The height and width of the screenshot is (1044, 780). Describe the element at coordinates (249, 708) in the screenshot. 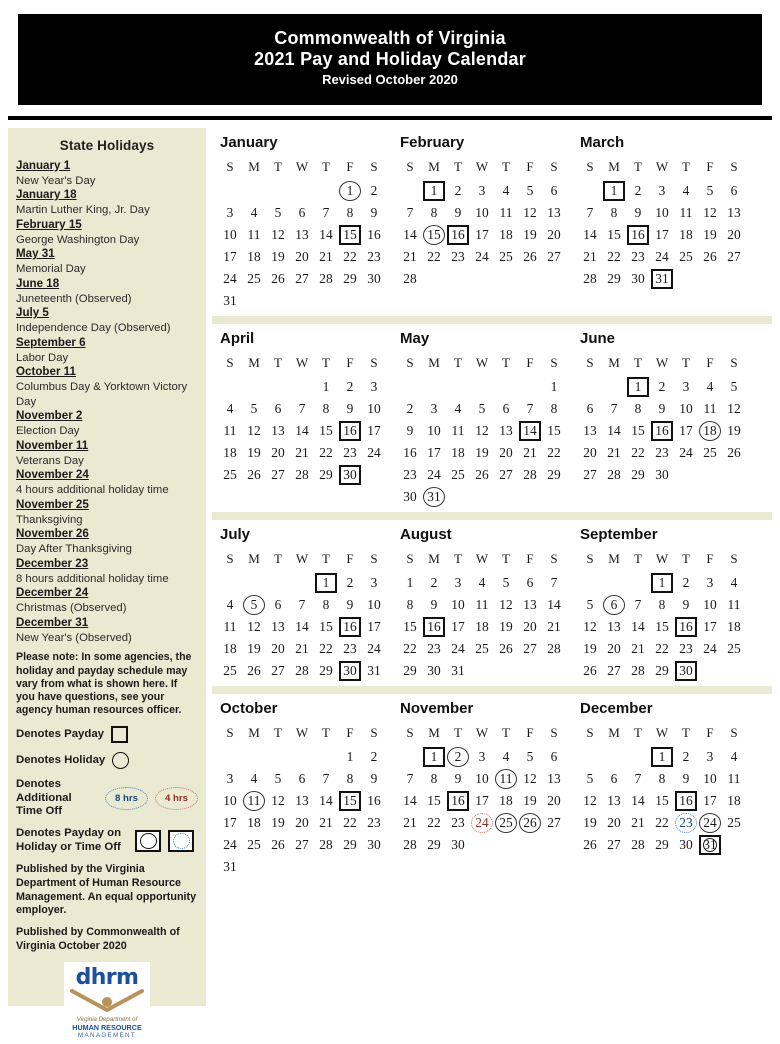

I see `month-title: October` at that location.